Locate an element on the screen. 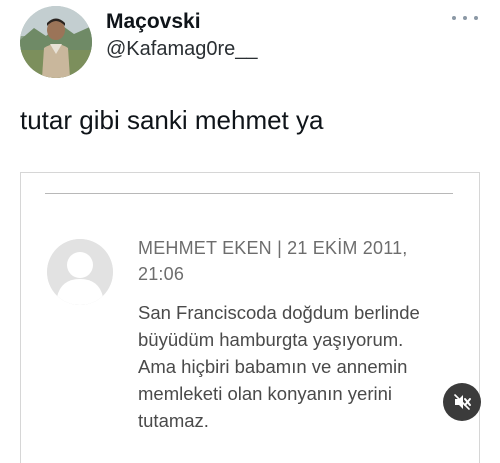 This screenshot has width=500, height=463. user-silhouette-icon is located at coordinates (80, 272).